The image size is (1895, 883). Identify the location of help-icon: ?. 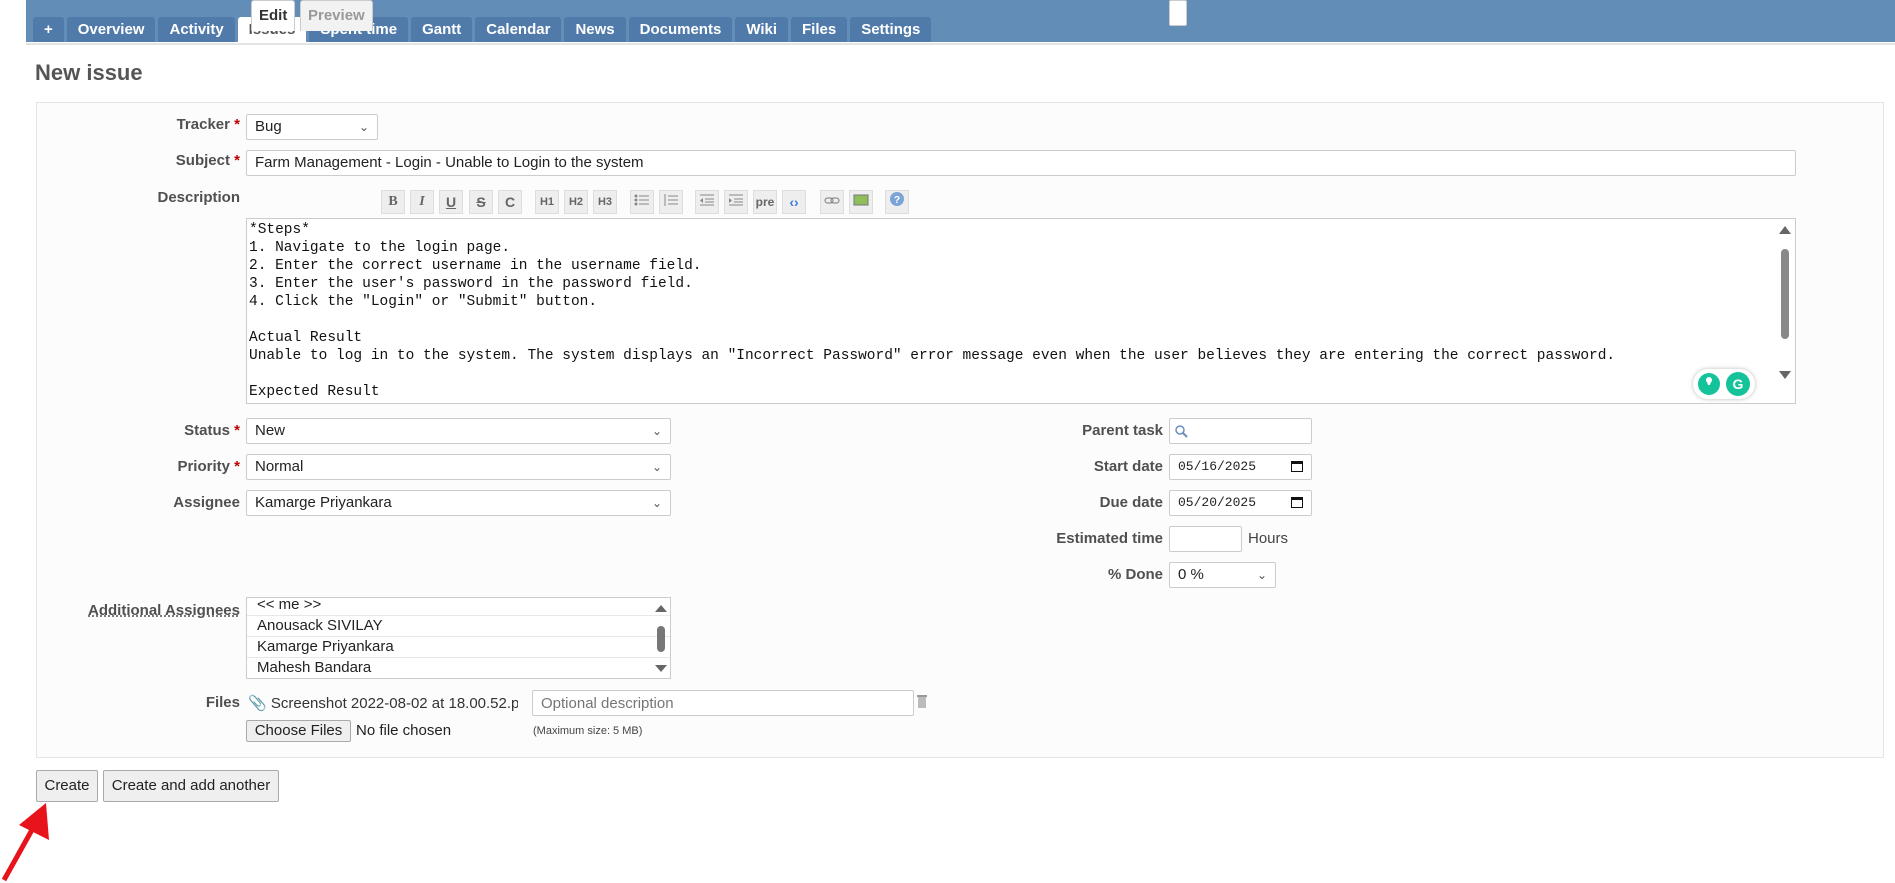
(897, 199).